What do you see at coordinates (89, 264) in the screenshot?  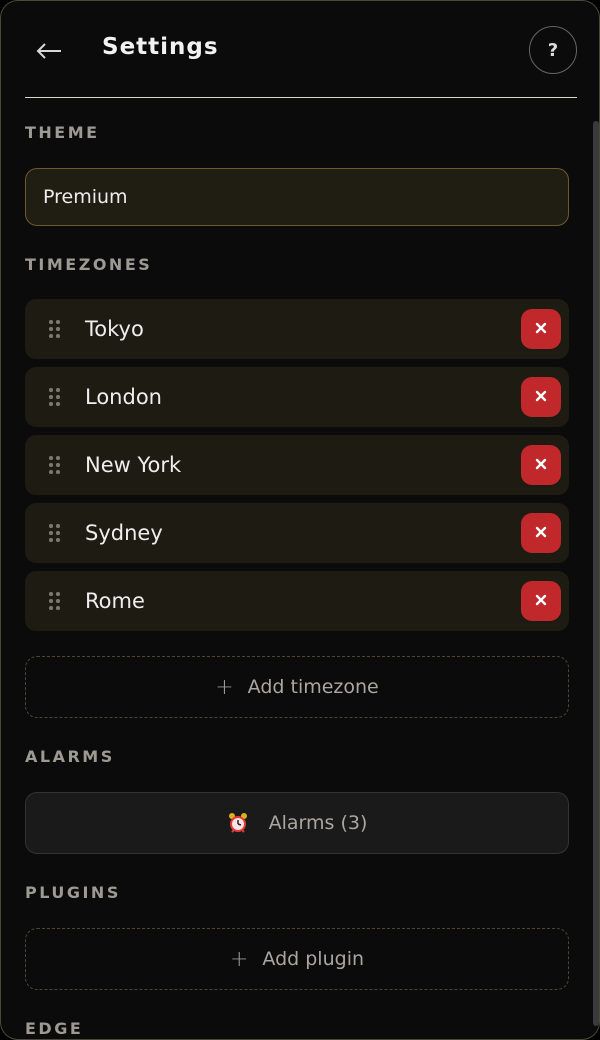 I see `timezones-section-label: TIMEZONES` at bounding box center [89, 264].